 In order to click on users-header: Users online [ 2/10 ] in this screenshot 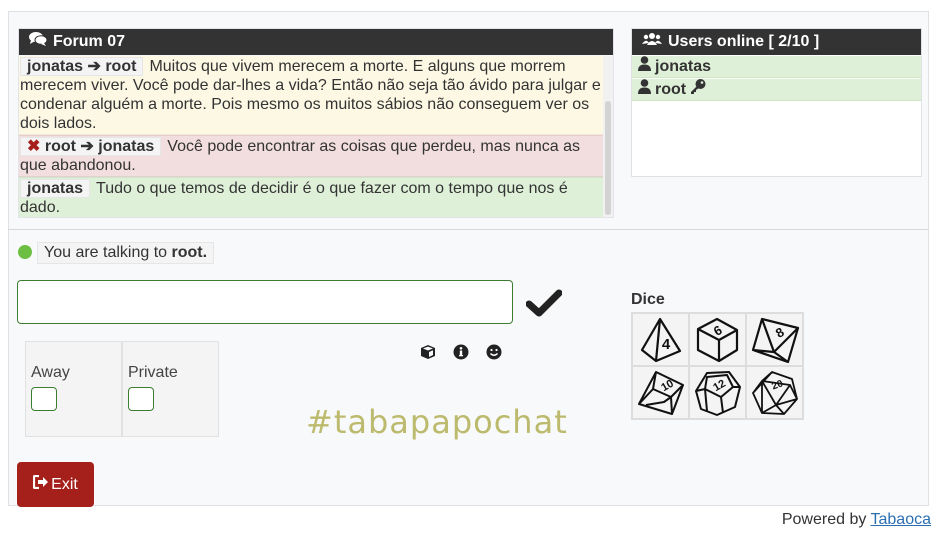, I will do `click(776, 42)`.